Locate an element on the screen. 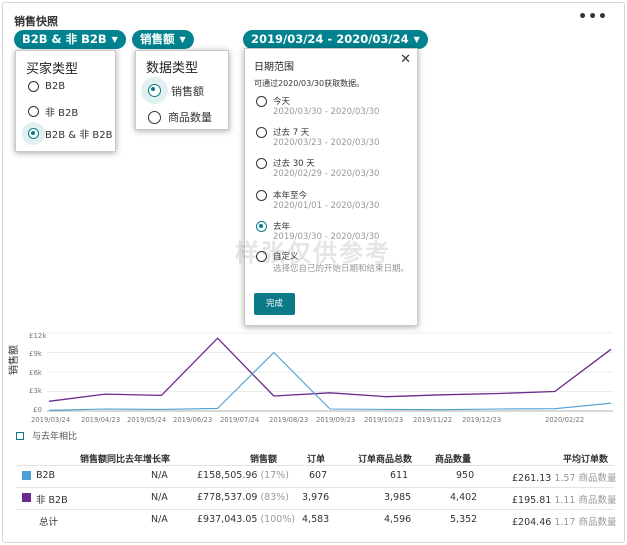 The image size is (627, 545). non-b2b-color-swatch is located at coordinates (26, 497).